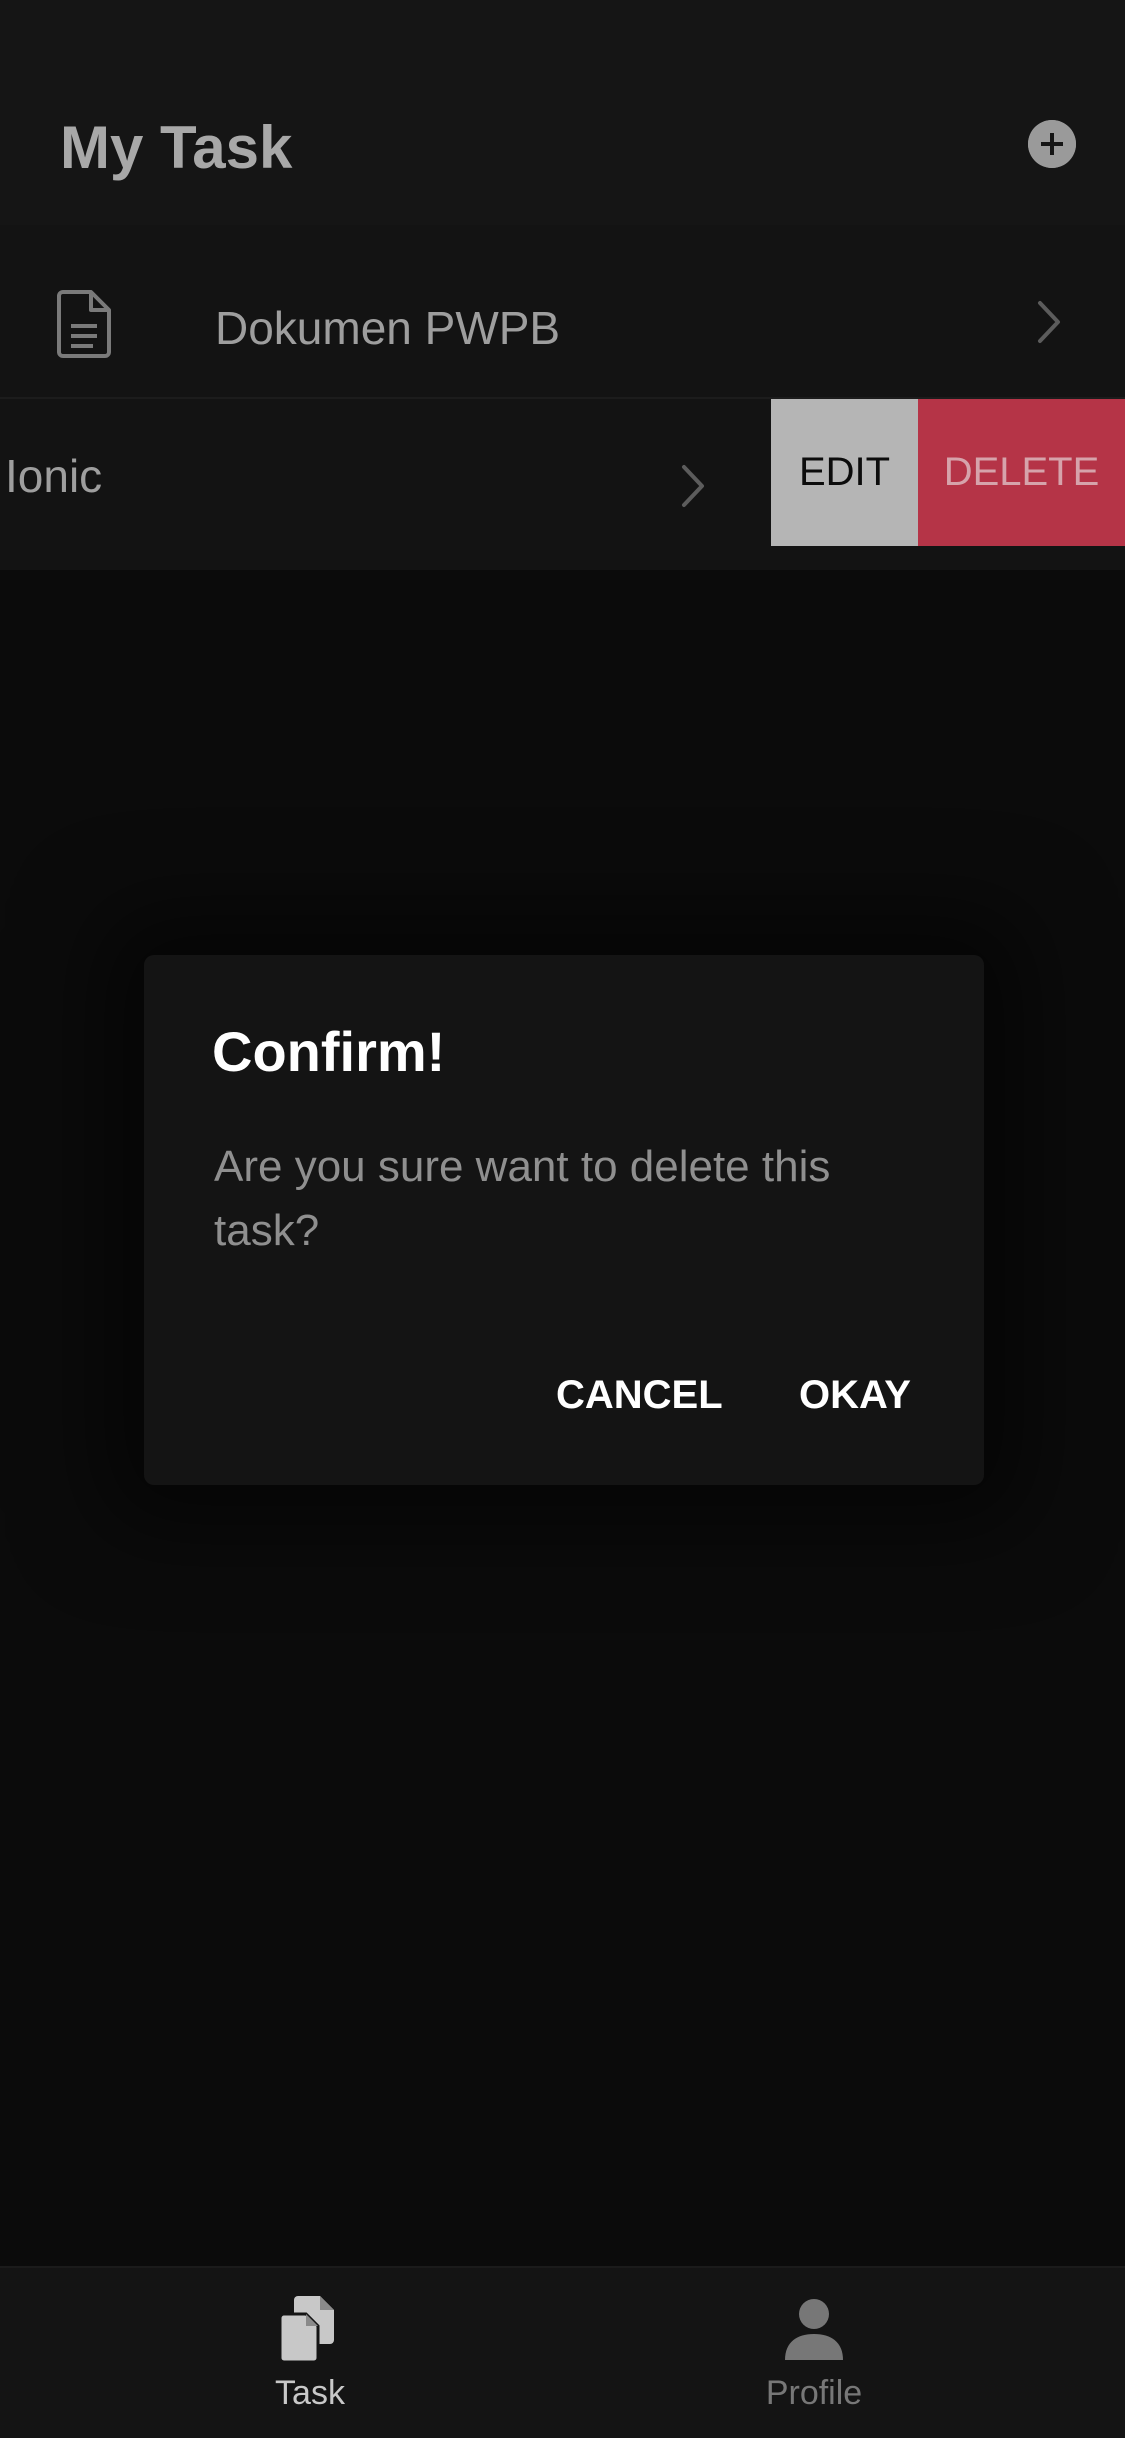 The height and width of the screenshot is (2438, 1125). I want to click on task-item-dokumen-pwpb, so click(562, 311).